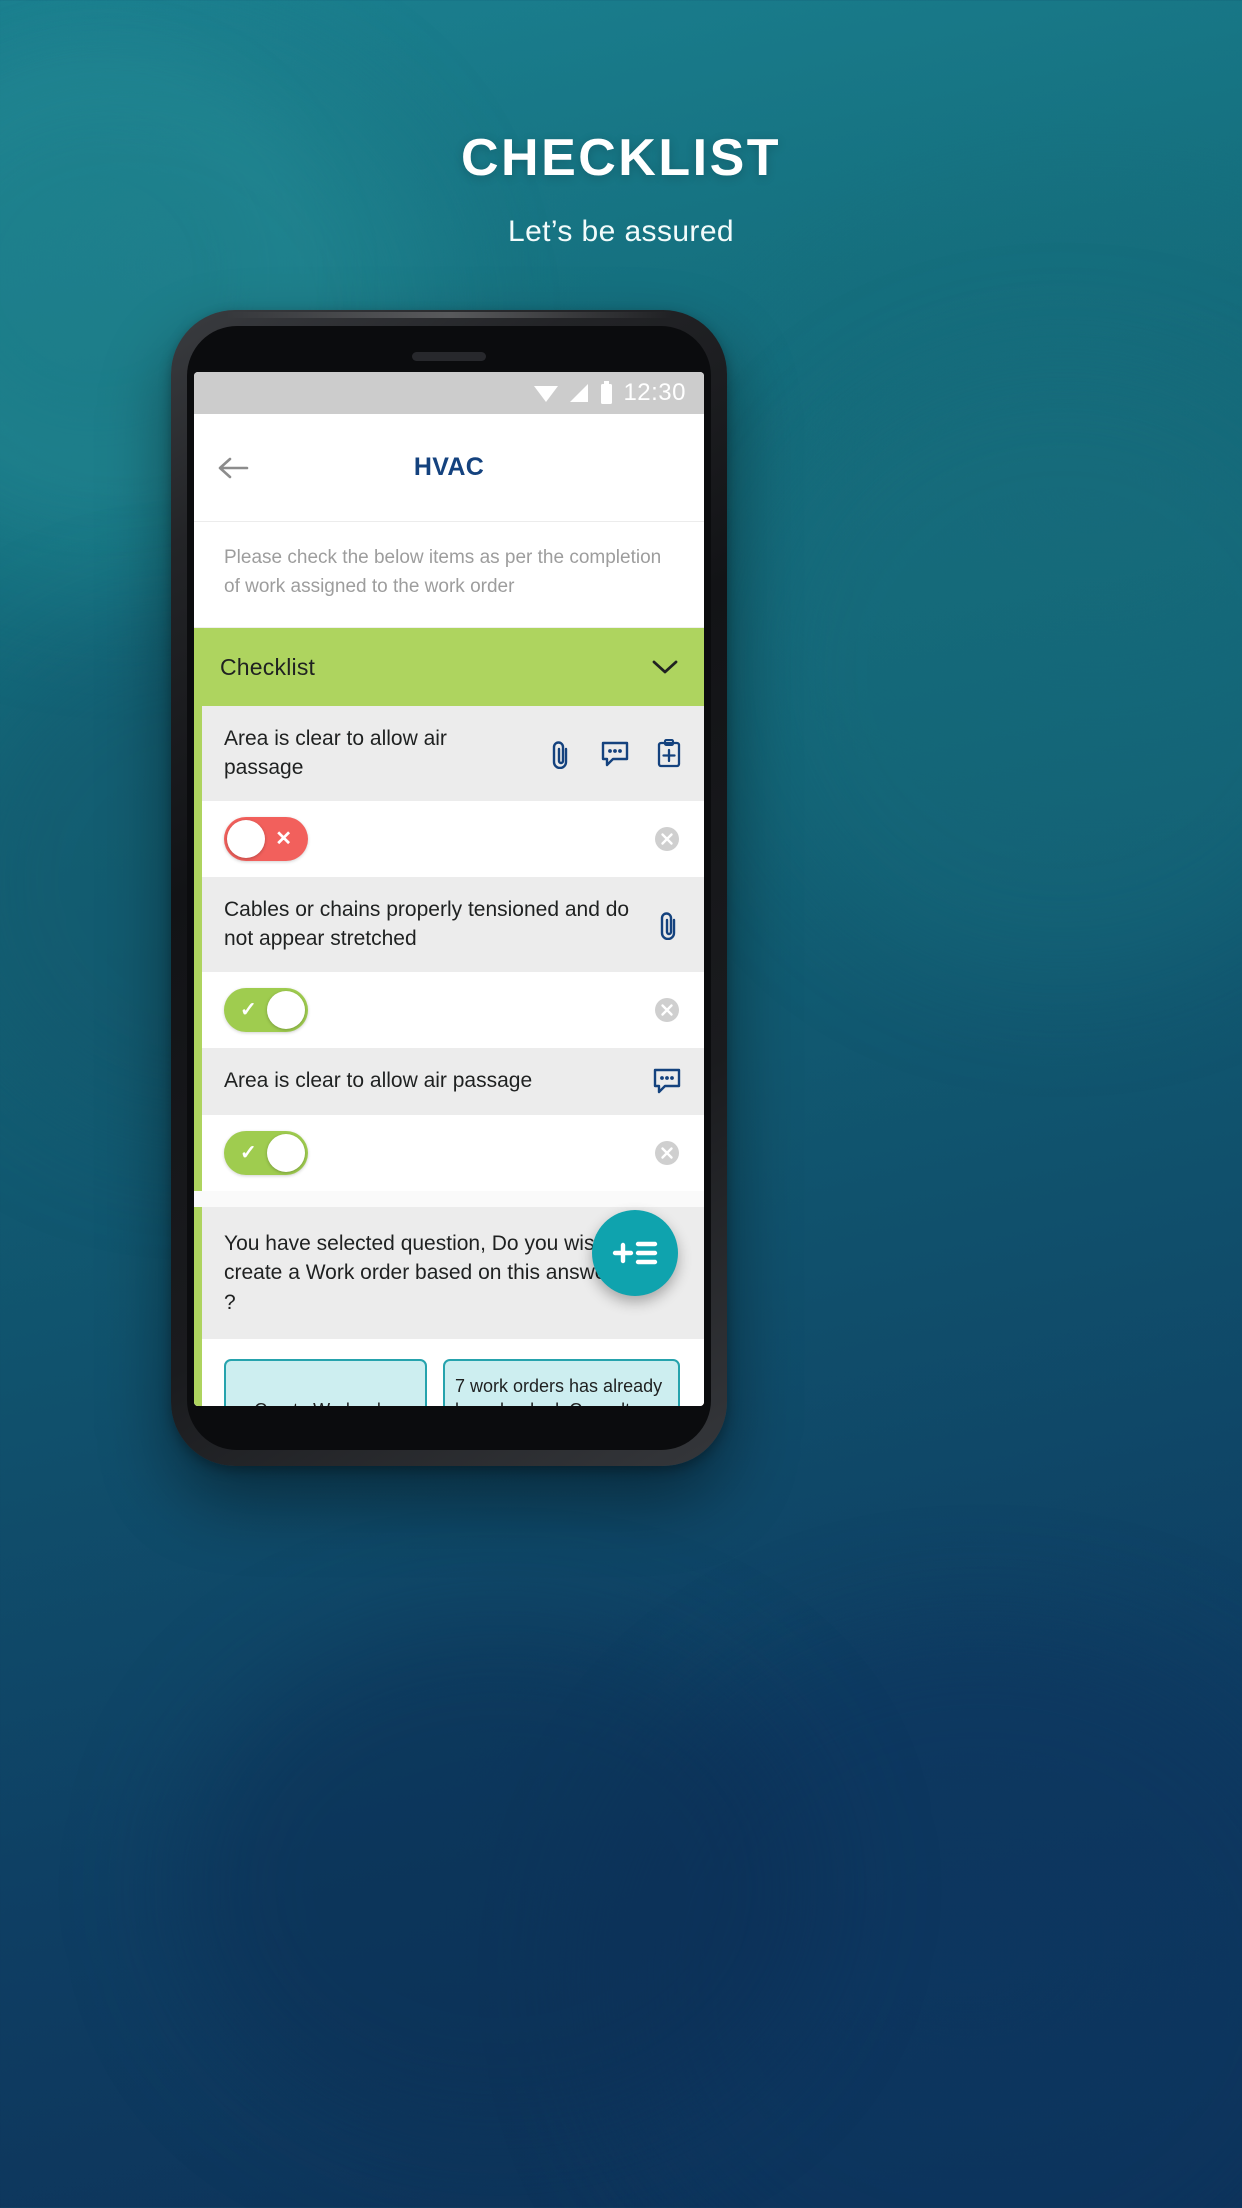 The image size is (1242, 2208). I want to click on checklist-answer-row: ✕, so click(449, 839).